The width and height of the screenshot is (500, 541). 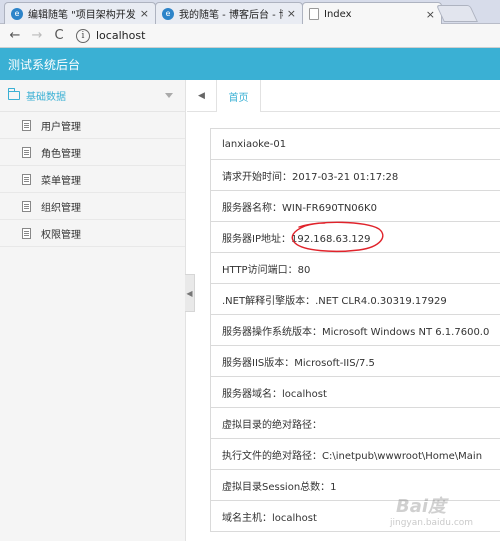 What do you see at coordinates (338, 14) in the screenshot?
I see `browser-tab-title: Index` at bounding box center [338, 14].